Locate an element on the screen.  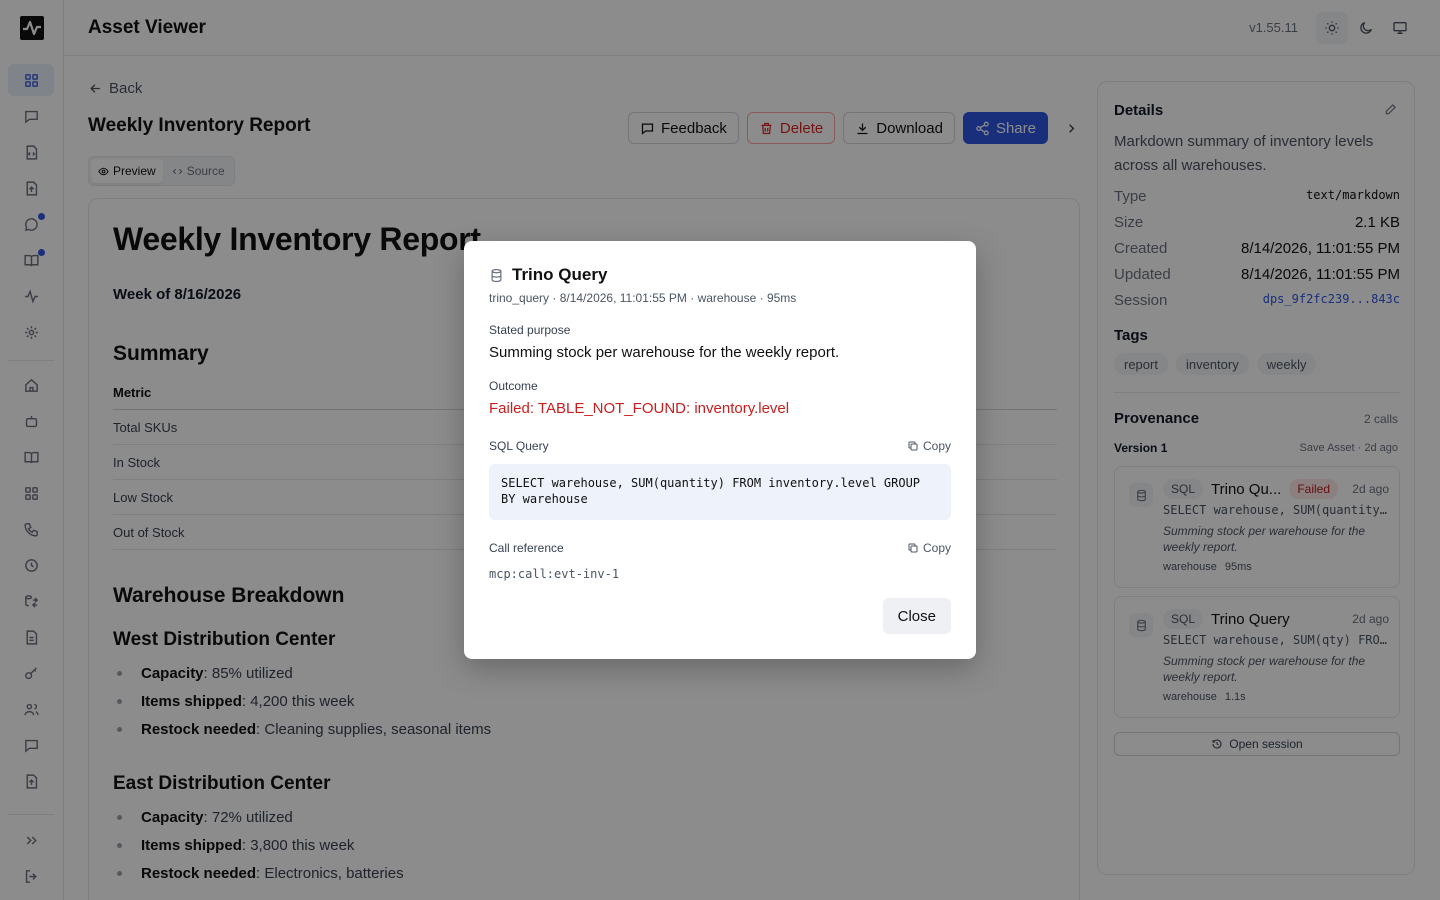
sql-label: SQL Query is located at coordinates (519, 446).